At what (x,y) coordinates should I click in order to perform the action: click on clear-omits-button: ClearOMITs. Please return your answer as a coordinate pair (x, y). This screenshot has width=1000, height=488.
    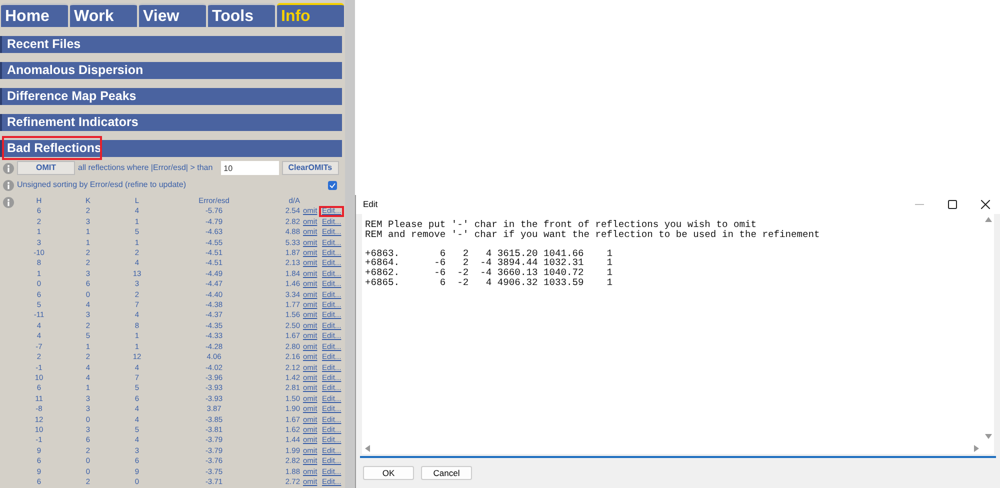
    Looking at the image, I should click on (310, 168).